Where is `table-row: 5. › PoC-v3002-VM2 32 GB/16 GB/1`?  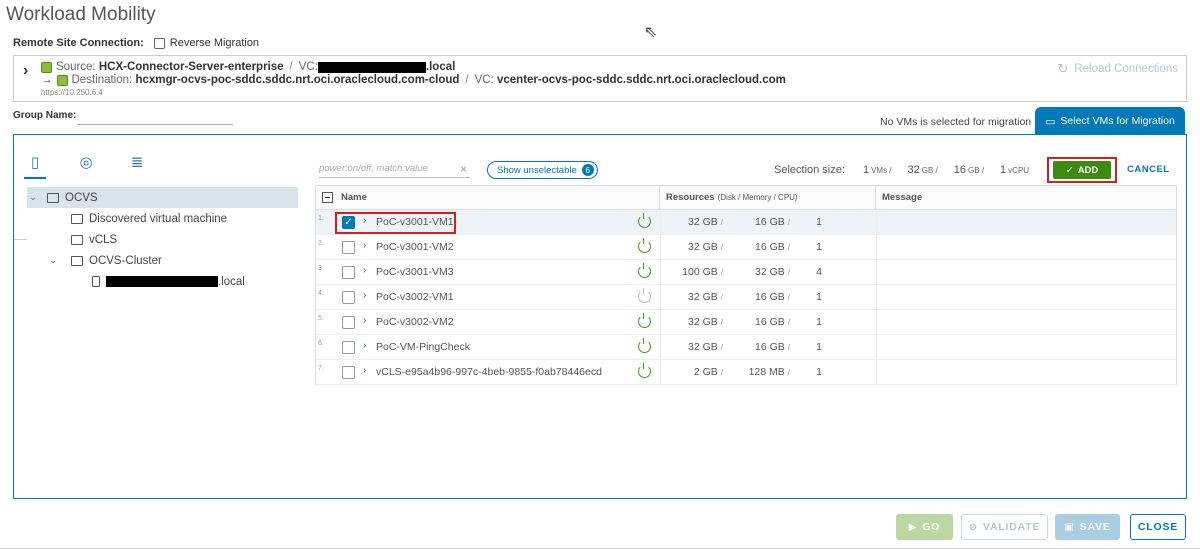
table-row: 5. › PoC-v3002-VM2 32 GB/16 GB/1 is located at coordinates (746, 322).